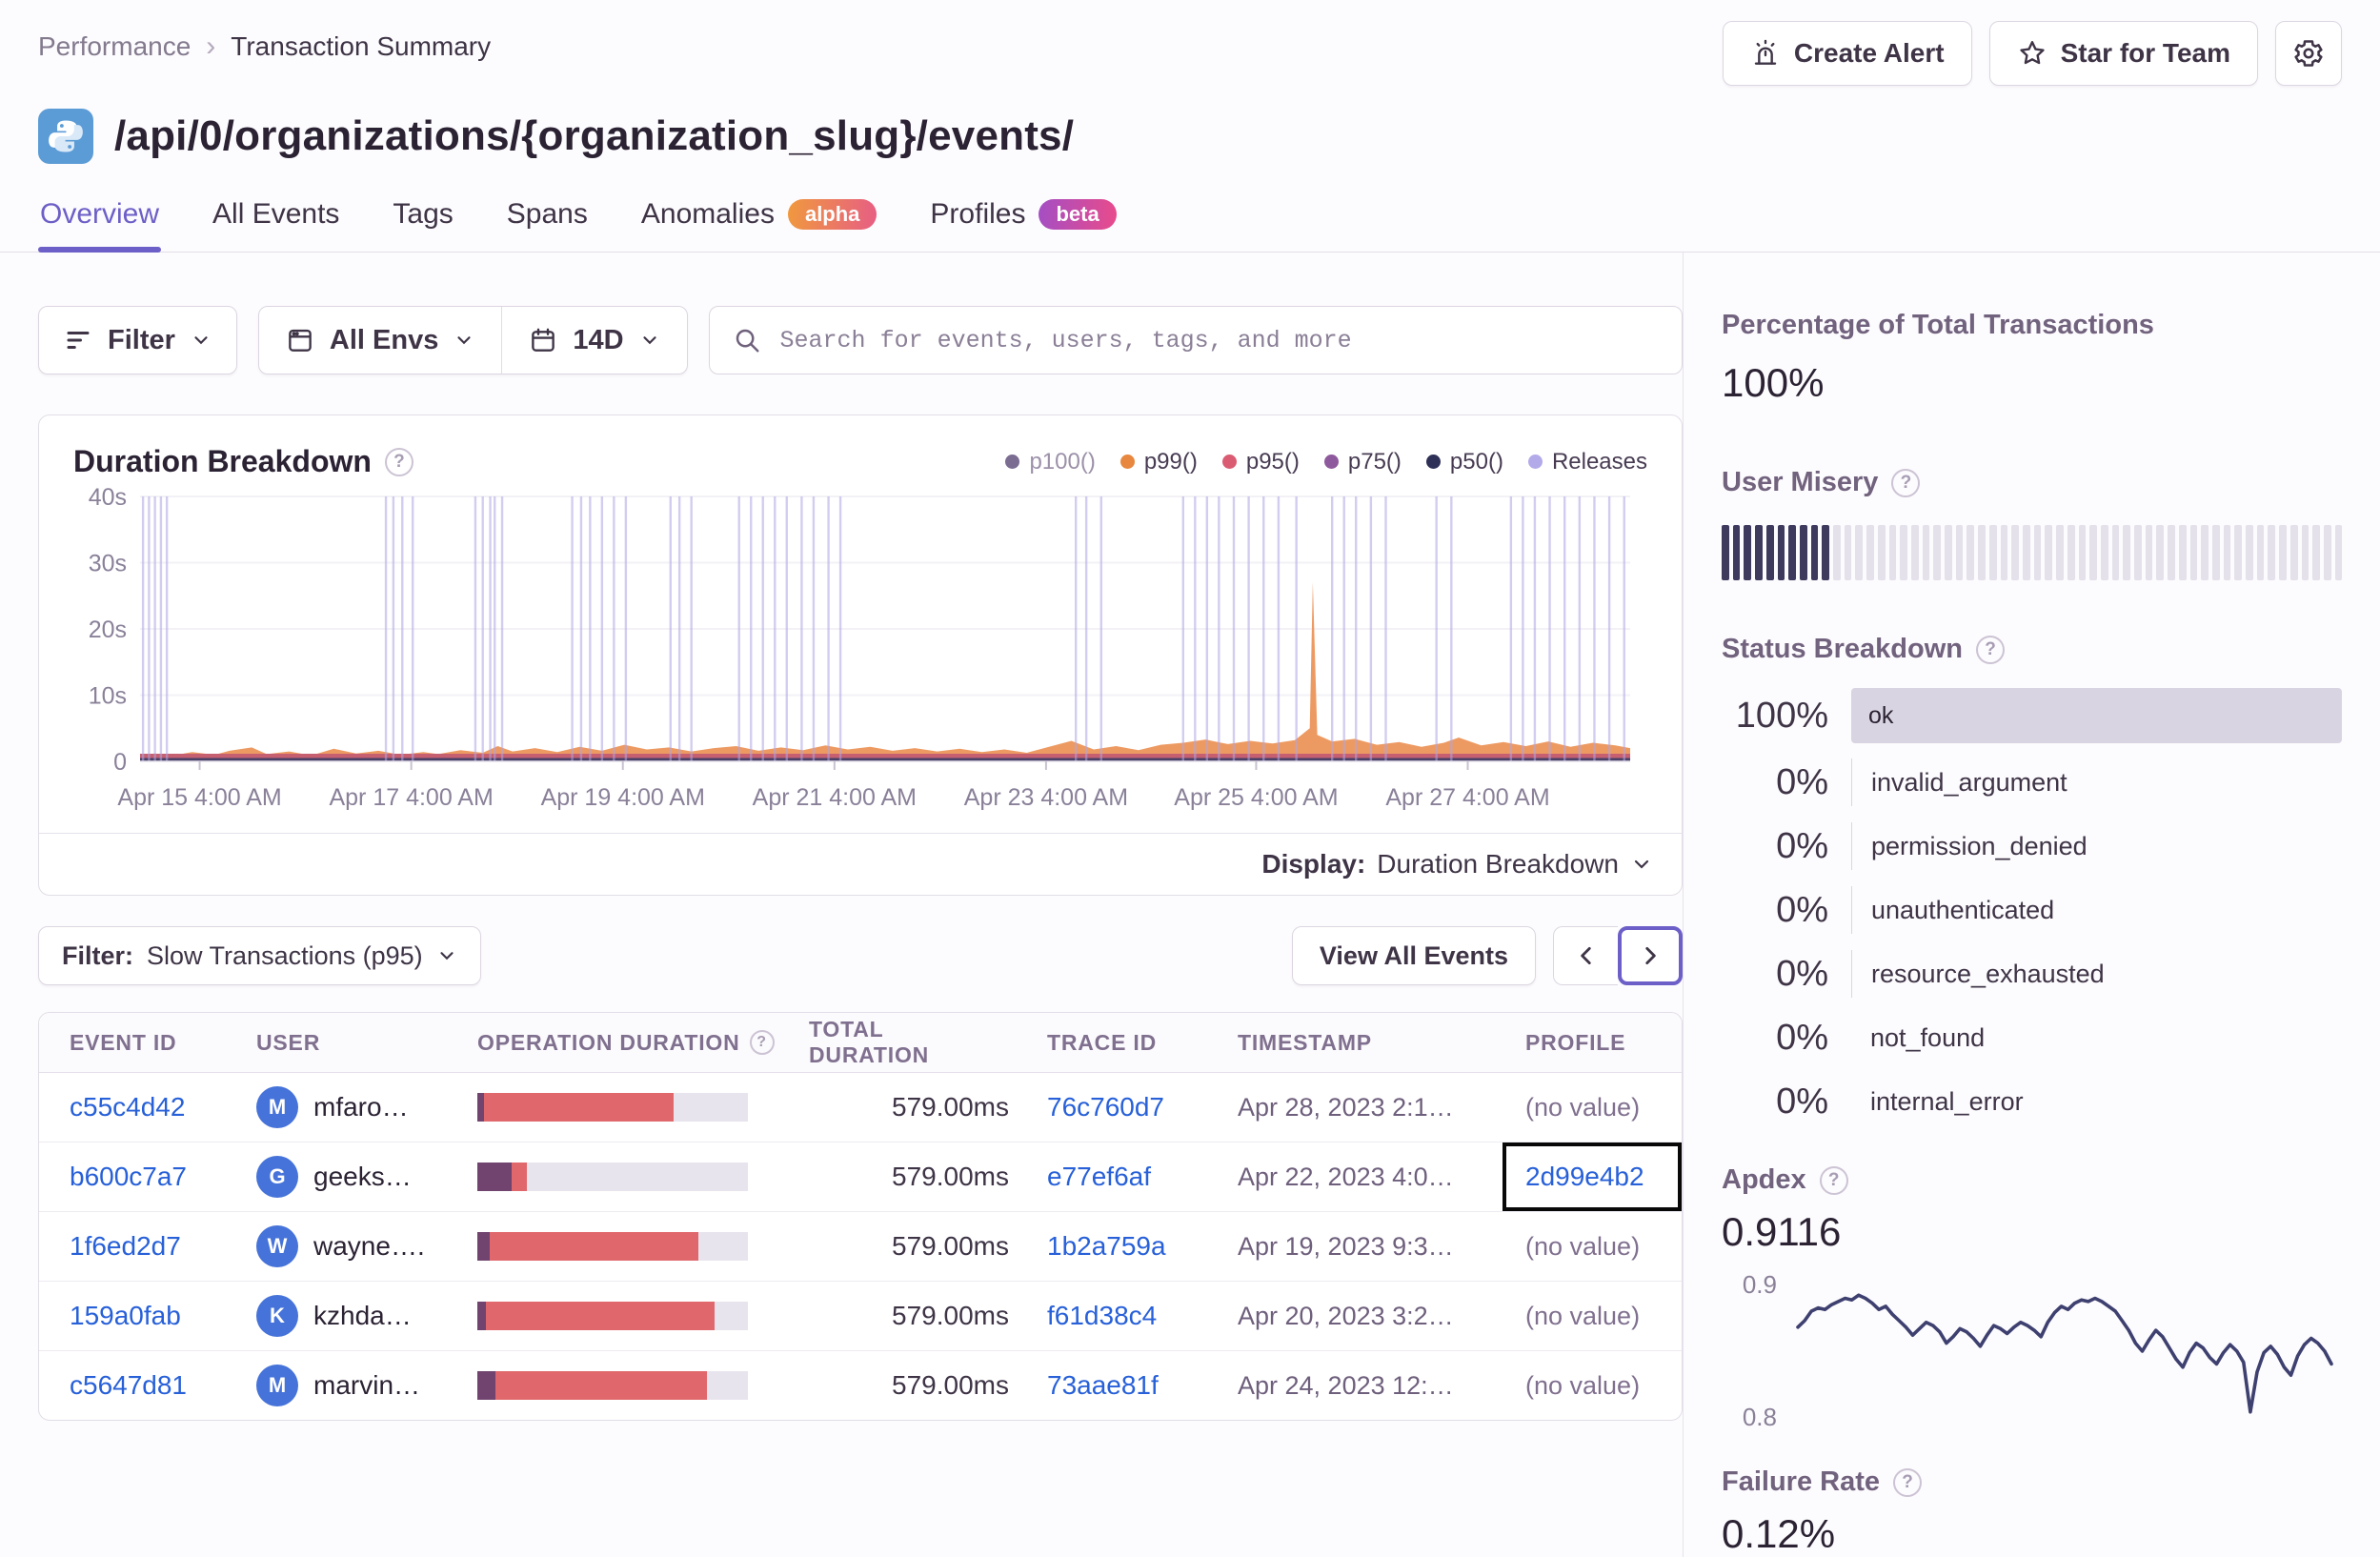 The width and height of the screenshot is (2380, 1557). What do you see at coordinates (1103, 1385) in the screenshot?
I see `trace-id-link: 73aae81f` at bounding box center [1103, 1385].